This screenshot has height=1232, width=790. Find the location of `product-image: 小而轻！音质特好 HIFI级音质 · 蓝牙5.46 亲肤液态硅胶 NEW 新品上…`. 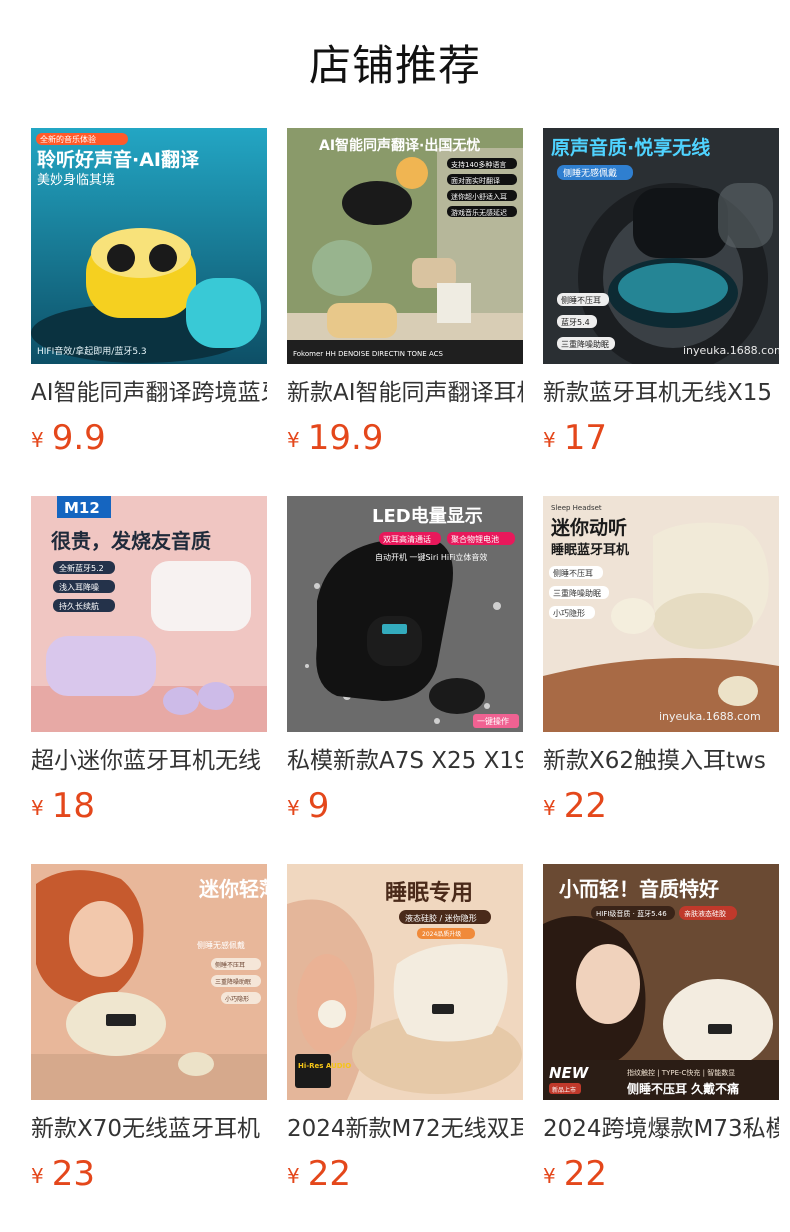

product-image: 小而轻！音质特好 HIFI级音质 · 蓝牙5.46 亲肤液态硅胶 NEW 新品上… is located at coordinates (661, 982).